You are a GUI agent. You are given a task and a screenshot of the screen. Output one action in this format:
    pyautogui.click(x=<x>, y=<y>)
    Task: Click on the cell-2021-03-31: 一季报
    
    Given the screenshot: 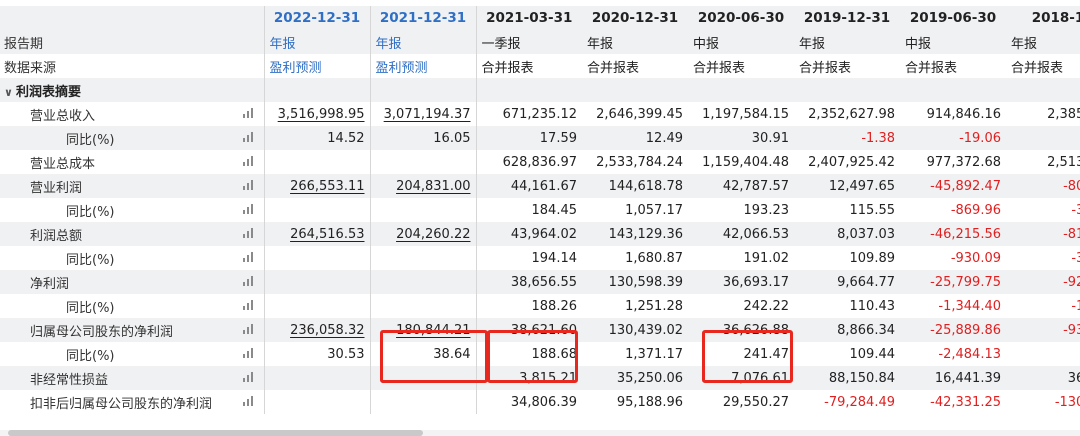 What is the action you would take?
    pyautogui.click(x=529, y=42)
    